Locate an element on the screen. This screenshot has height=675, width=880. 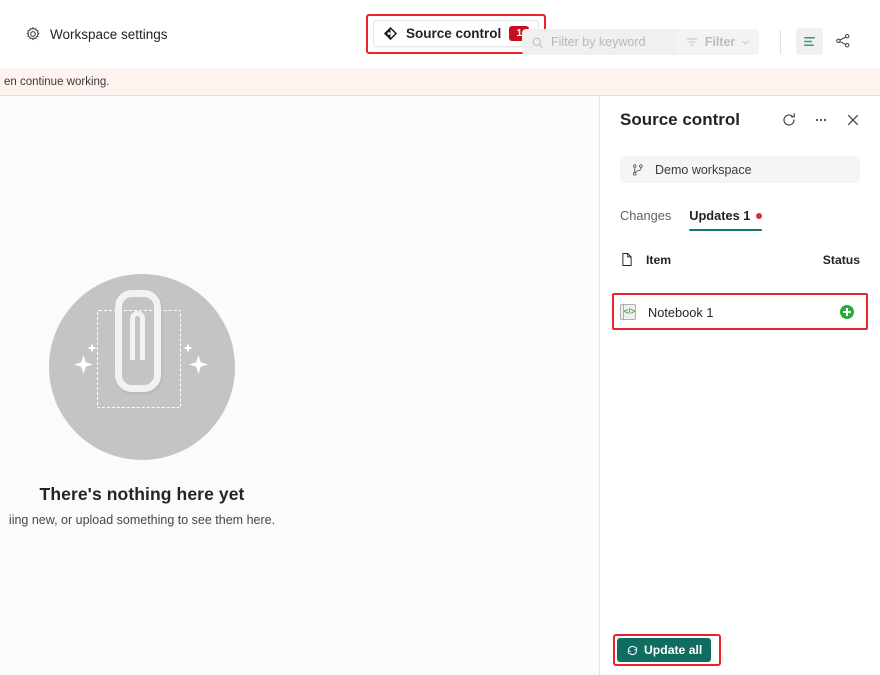
filter-button: Filter is located at coordinates (717, 42).